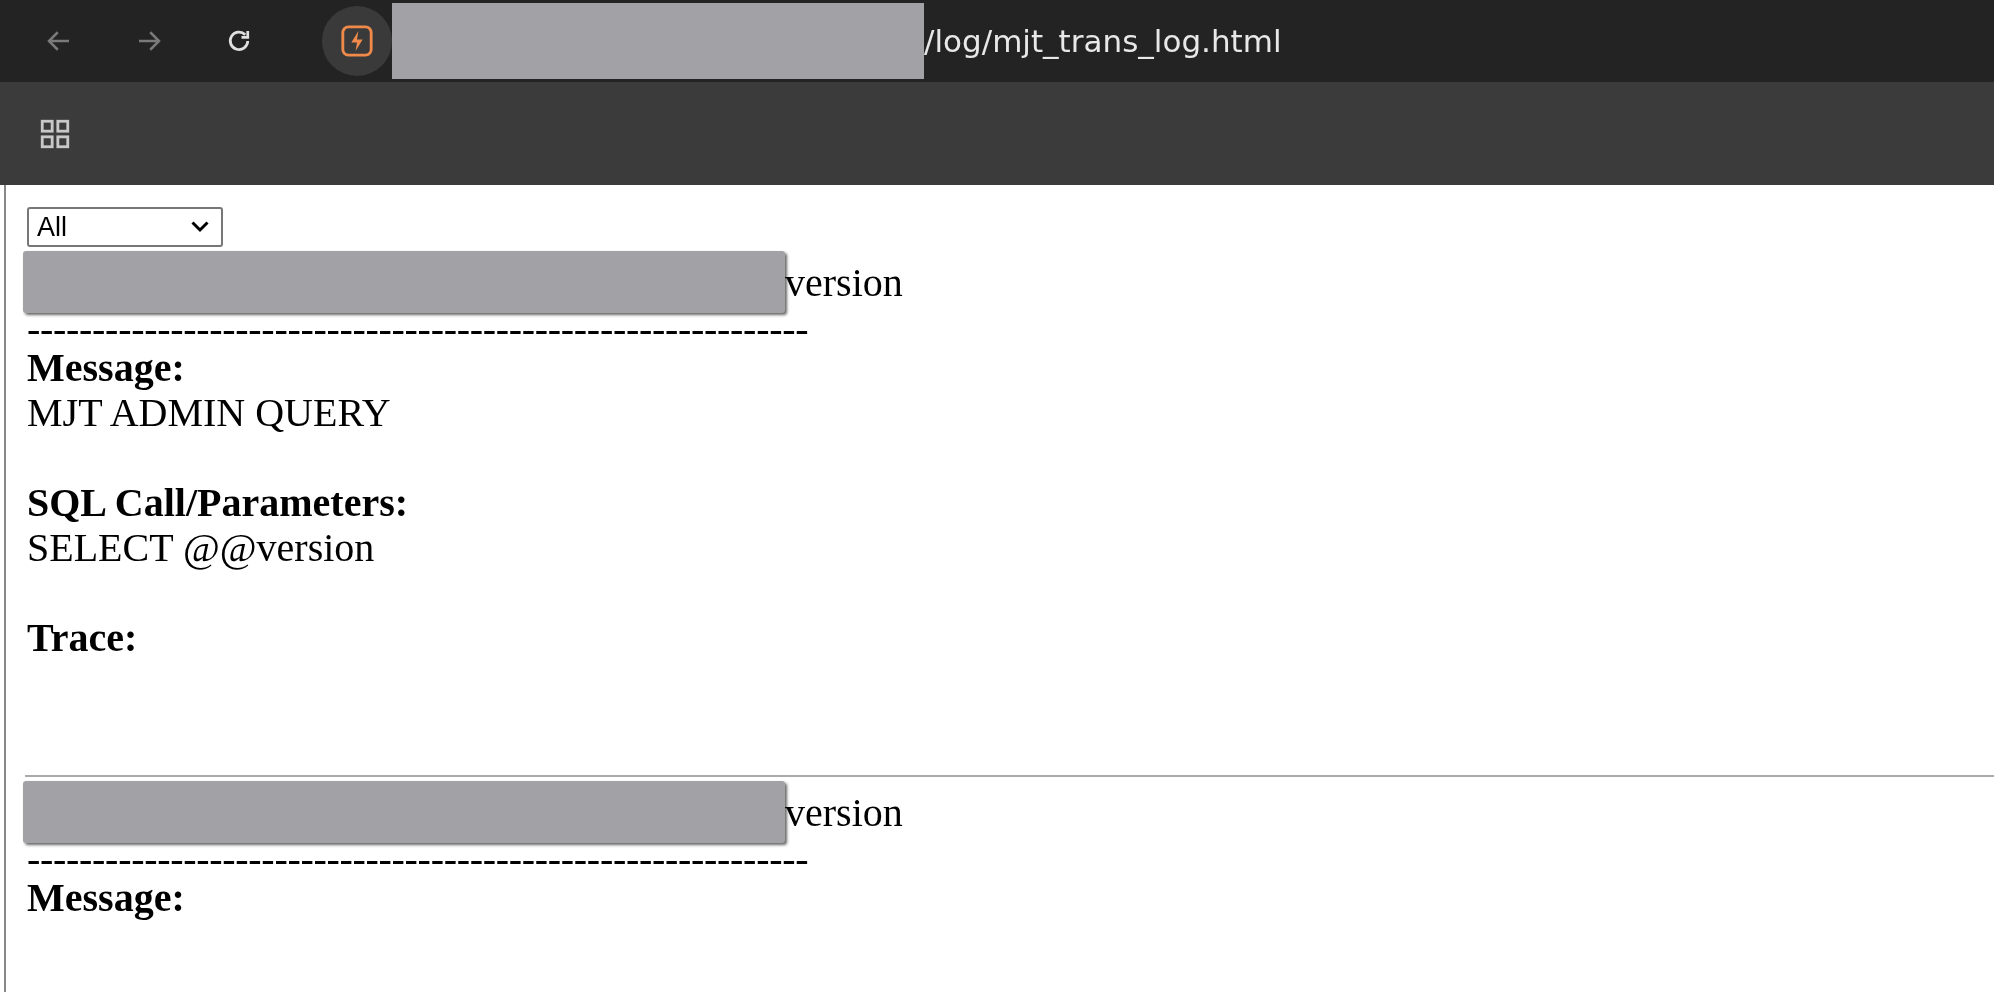 Image resolution: width=1994 pixels, height=992 pixels. Describe the element at coordinates (1103, 41) in the screenshot. I see `address-text: /log/mjt_trans_log.html` at that location.